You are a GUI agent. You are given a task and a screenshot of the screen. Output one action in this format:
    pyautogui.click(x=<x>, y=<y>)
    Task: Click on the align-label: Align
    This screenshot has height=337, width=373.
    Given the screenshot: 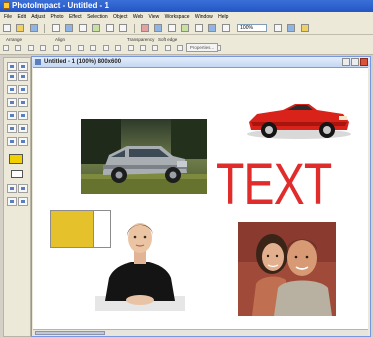 What is the action you would take?
    pyautogui.click(x=60, y=39)
    